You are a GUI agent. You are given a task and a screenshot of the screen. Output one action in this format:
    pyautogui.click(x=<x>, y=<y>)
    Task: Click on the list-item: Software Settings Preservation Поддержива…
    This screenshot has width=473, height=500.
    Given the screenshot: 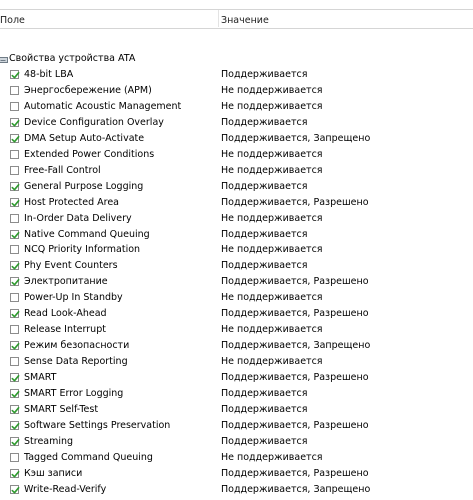 What is the action you would take?
    pyautogui.click(x=236, y=426)
    